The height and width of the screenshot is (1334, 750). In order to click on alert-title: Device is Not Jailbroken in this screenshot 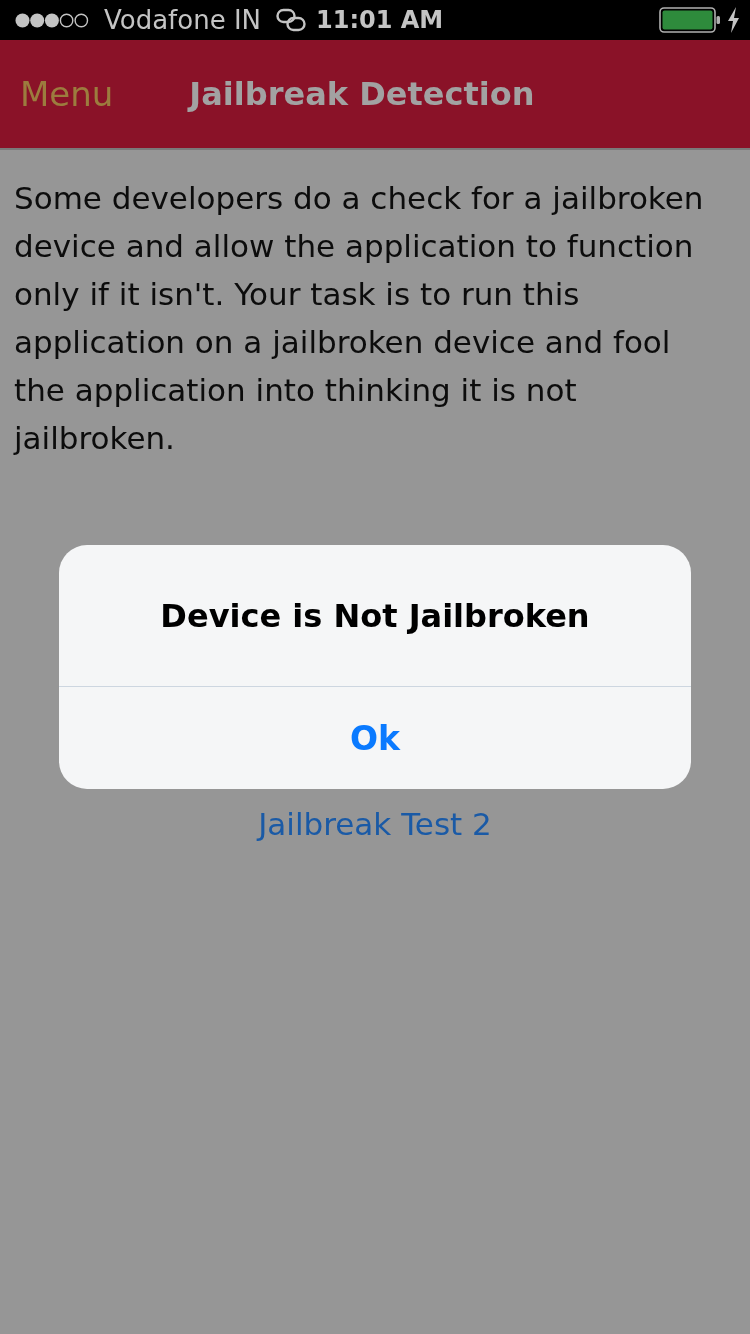, I will do `click(375, 616)`.